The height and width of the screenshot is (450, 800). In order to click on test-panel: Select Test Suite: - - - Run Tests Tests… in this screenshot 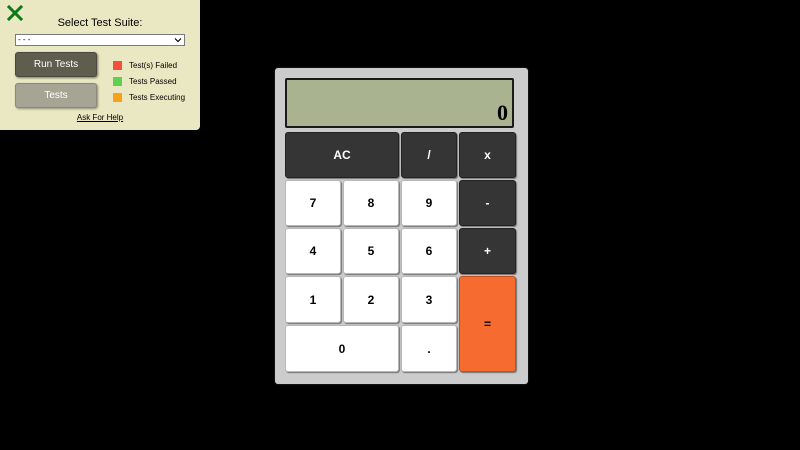, I will do `click(100, 65)`.